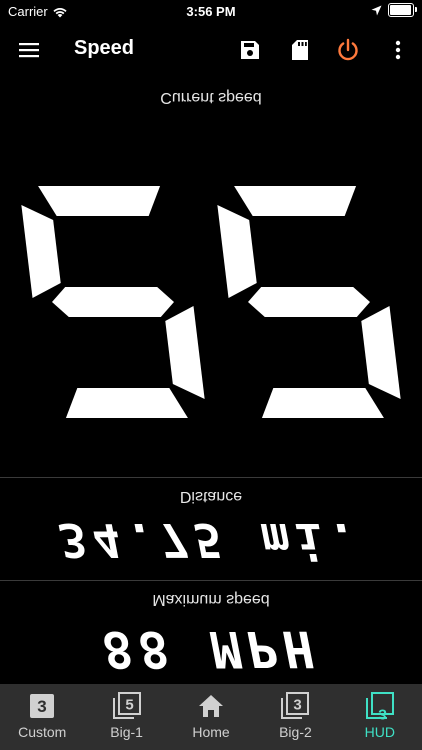 The height and width of the screenshot is (750, 422). I want to click on sd-card-button, so click(300, 50).